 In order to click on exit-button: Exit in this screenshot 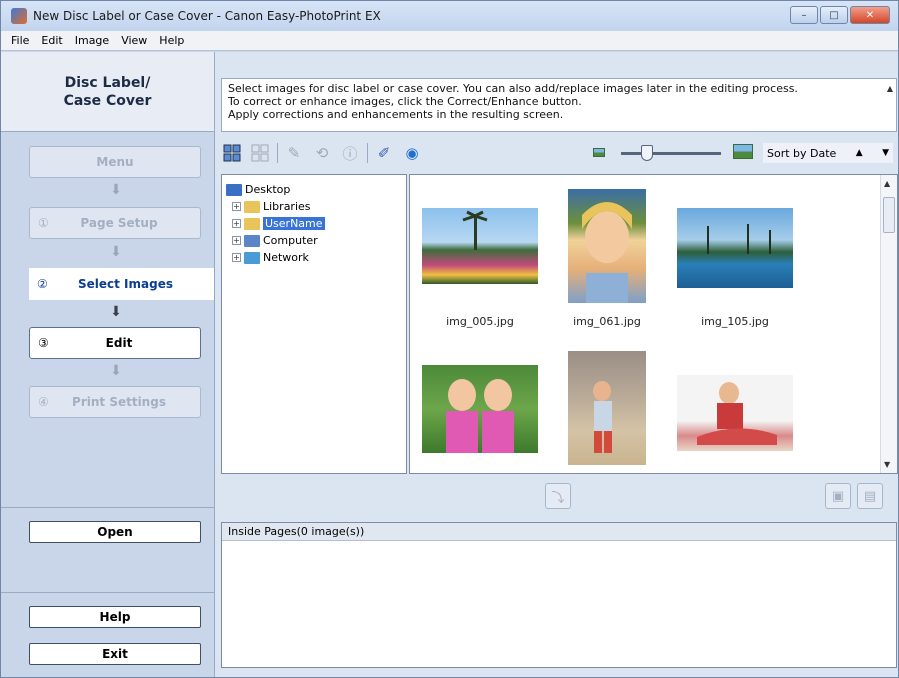, I will do `click(115, 654)`.